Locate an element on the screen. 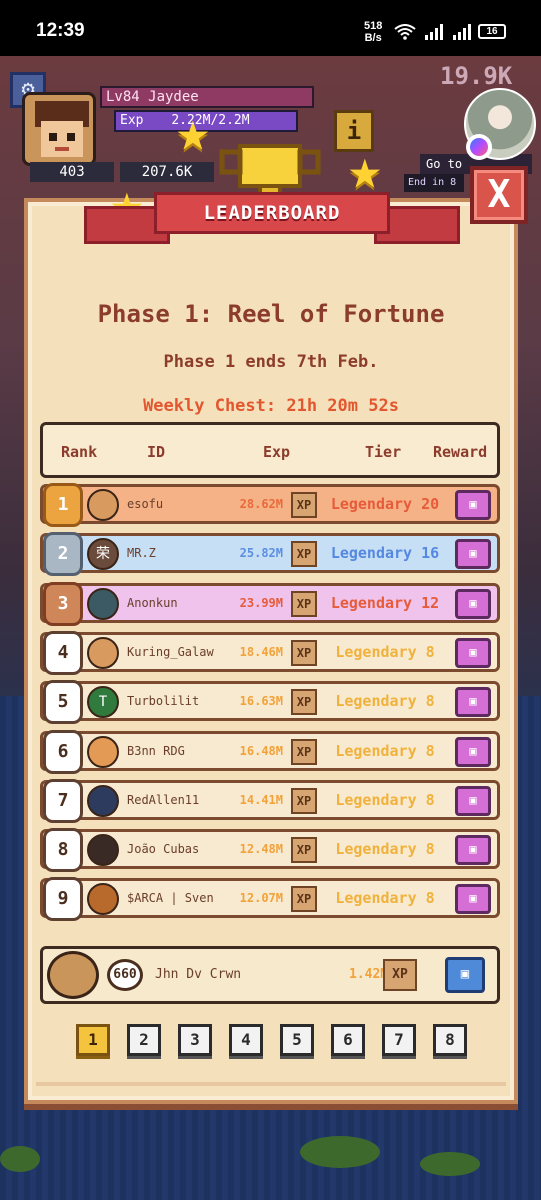  my-avatar is located at coordinates (73, 975).